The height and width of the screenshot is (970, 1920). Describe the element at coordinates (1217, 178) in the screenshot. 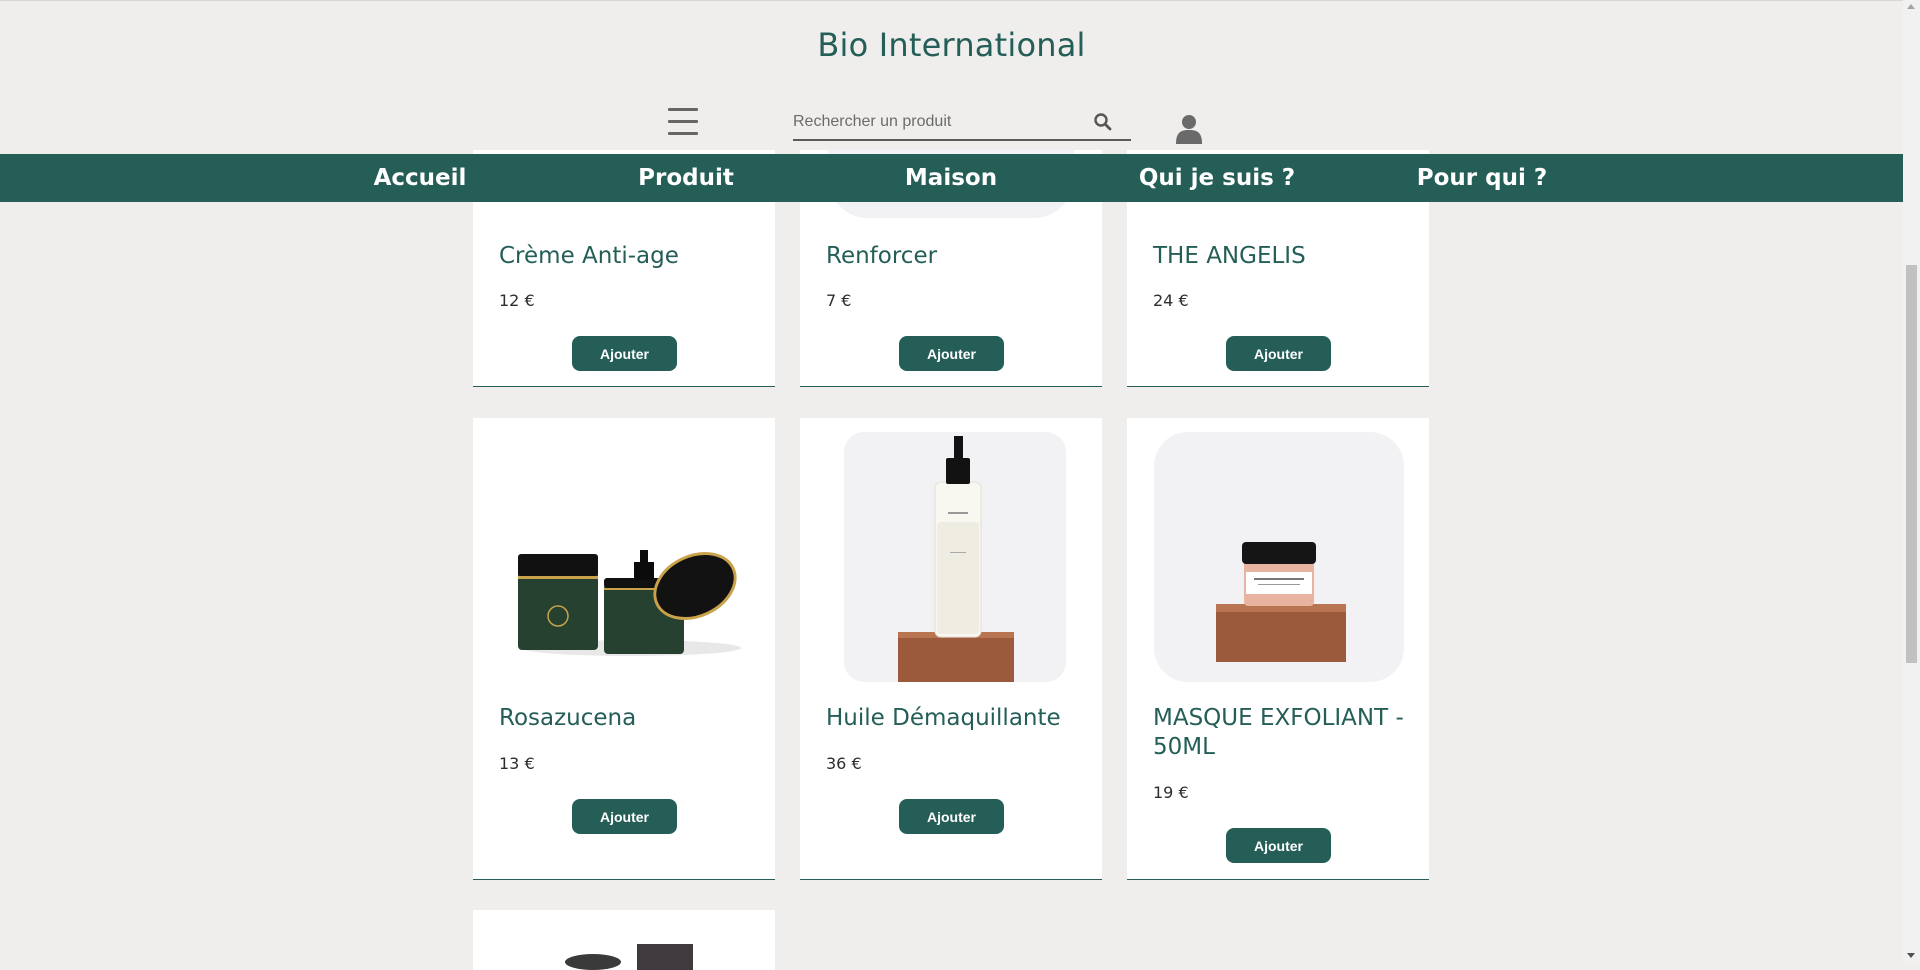

I see `nav-item-qui-je-suis: Qui je suis ?` at that location.